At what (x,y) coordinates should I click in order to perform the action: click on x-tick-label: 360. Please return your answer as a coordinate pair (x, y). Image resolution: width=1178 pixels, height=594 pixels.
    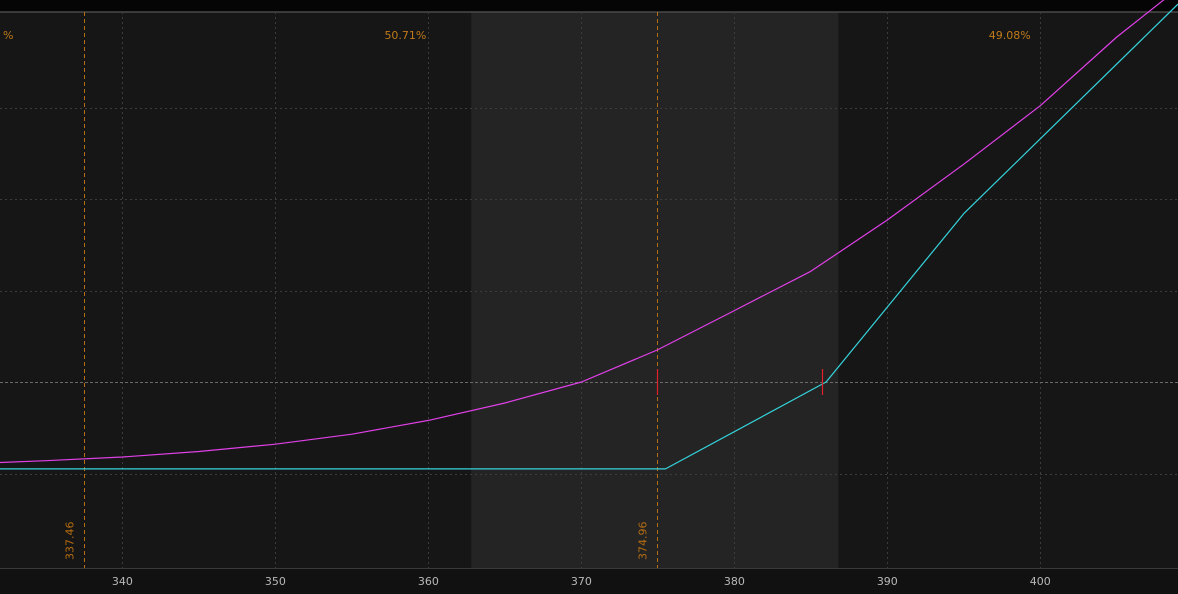
    Looking at the image, I should click on (428, 581).